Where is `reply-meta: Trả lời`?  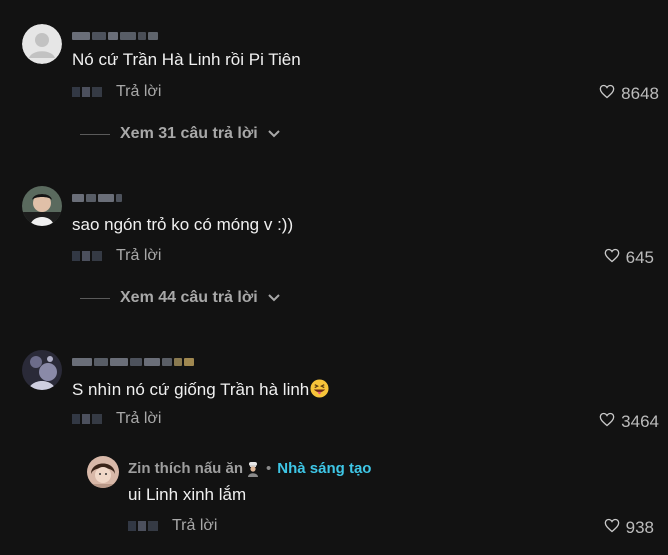
reply-meta: Trả lời is located at coordinates (172, 526).